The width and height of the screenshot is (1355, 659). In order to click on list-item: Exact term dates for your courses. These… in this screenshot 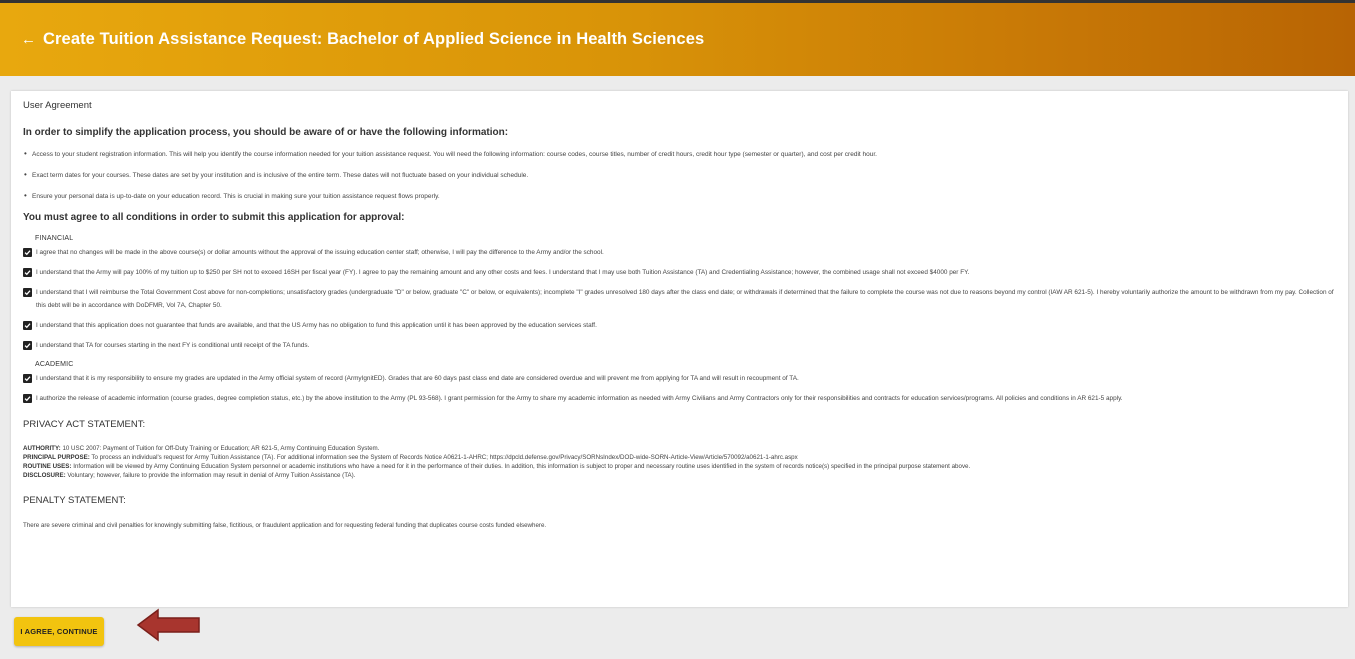, I will do `click(679, 175)`.